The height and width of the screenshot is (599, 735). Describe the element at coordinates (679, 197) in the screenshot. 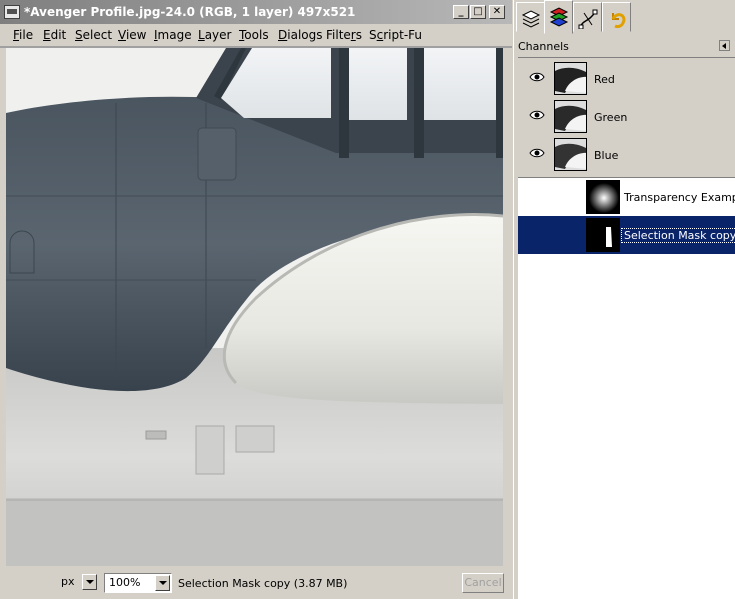

I see `mask-name: Transparency Example` at that location.